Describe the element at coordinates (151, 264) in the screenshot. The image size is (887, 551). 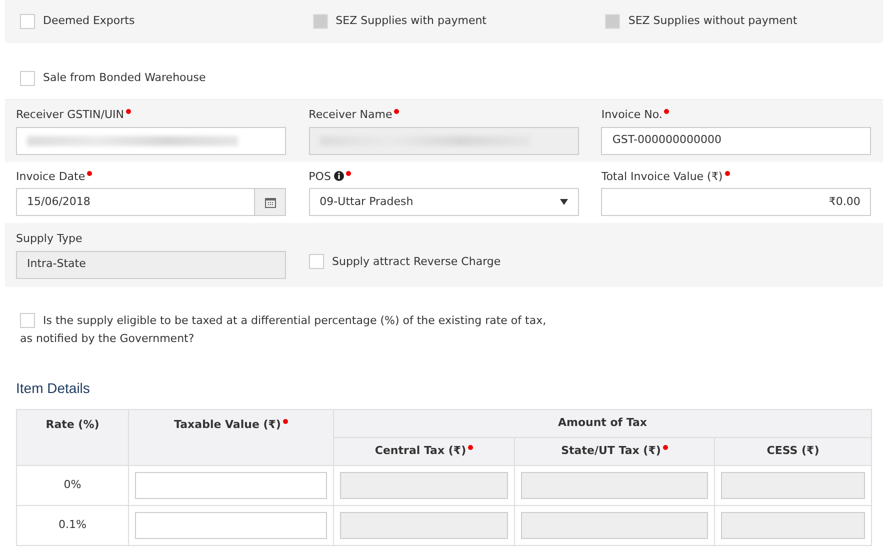
I see `input-field: Intra-State` at that location.